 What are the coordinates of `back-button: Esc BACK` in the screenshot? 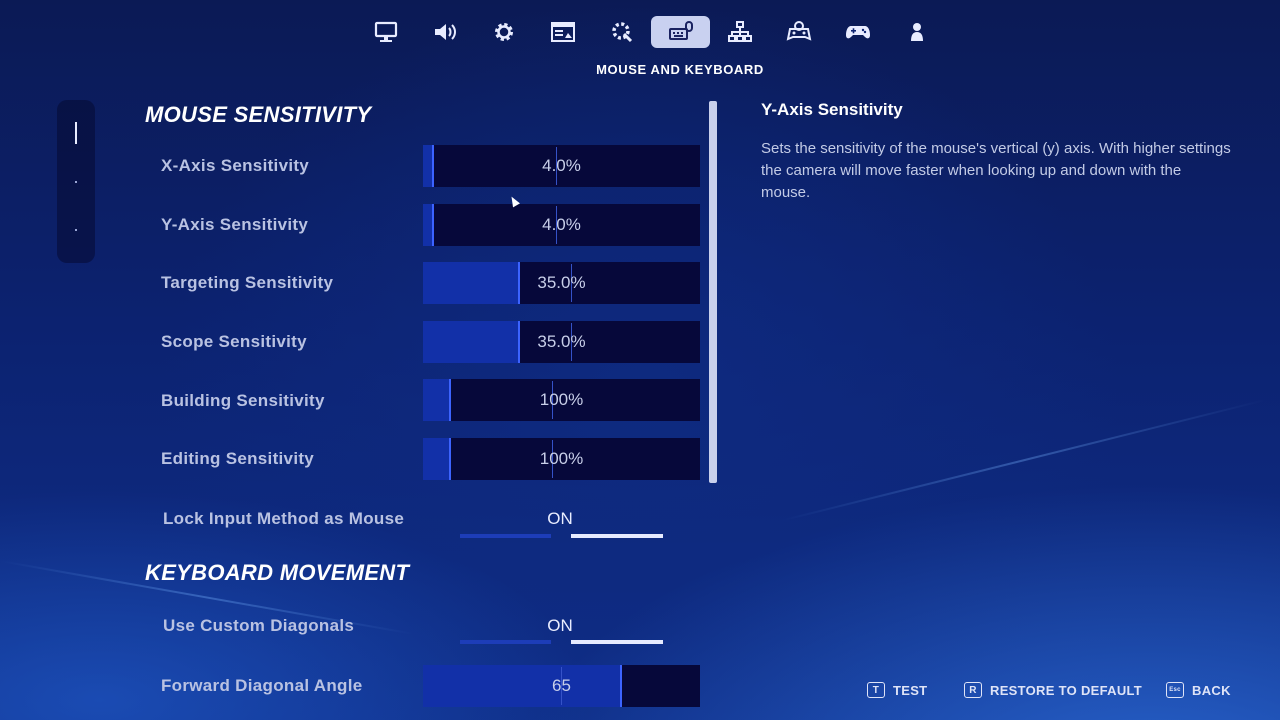 It's located at (1198, 690).